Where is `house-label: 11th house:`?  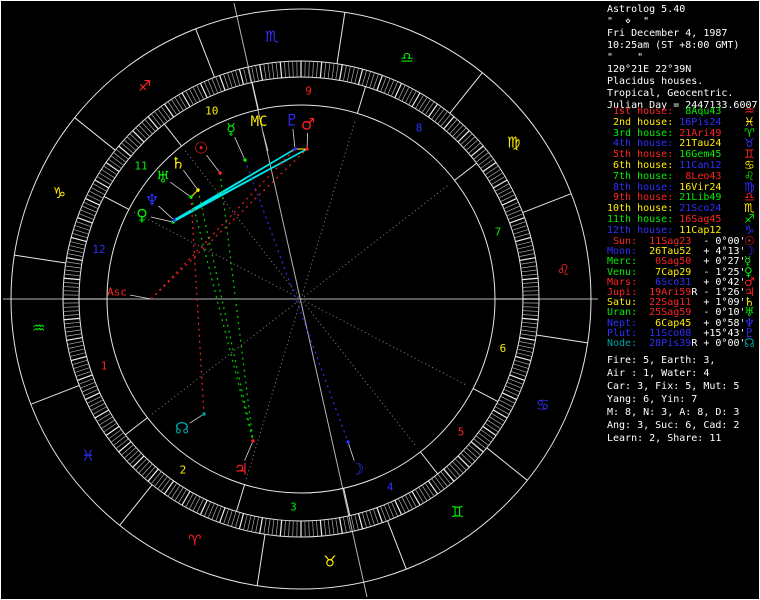 house-label: 11th house: is located at coordinates (640, 219).